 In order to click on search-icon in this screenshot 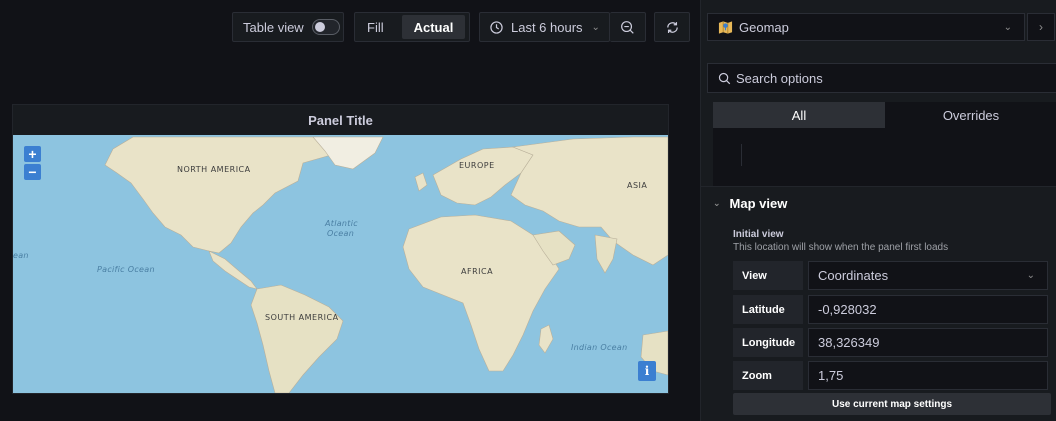, I will do `click(724, 78)`.